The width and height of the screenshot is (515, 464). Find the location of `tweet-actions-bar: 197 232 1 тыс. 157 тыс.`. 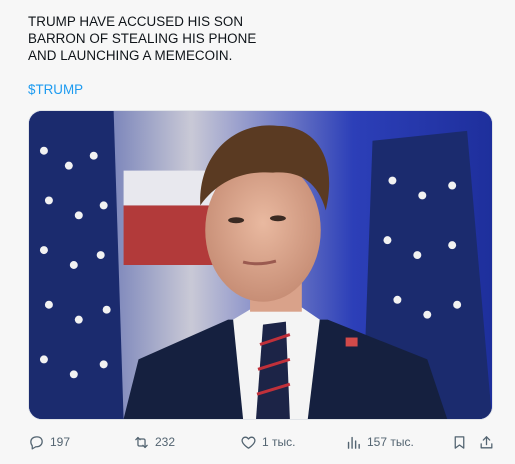

tweet-actions-bar: 197 232 1 тыс. 157 тыс. is located at coordinates (257, 442).